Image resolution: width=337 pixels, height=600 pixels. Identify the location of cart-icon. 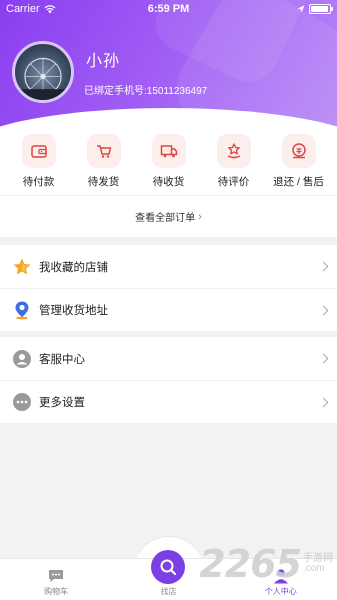
(103, 151).